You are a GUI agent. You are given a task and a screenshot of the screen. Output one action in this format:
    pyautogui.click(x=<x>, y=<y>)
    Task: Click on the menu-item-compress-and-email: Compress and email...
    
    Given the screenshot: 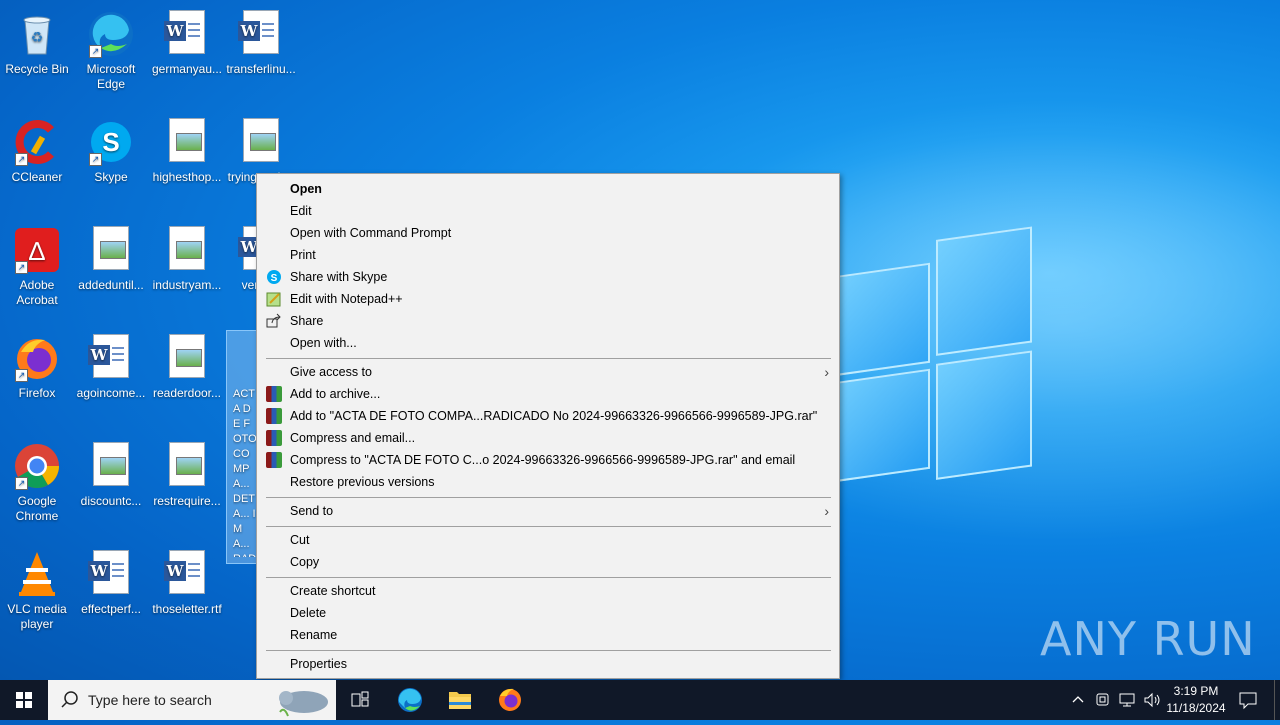 What is the action you would take?
    pyautogui.click(x=548, y=438)
    